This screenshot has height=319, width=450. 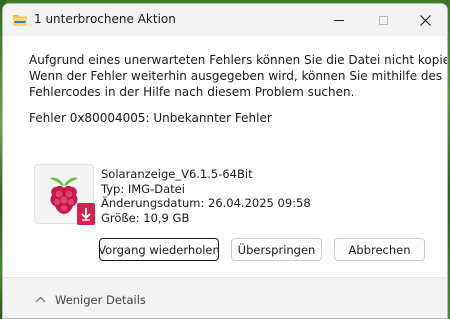 I want to click on download-badge, so click(x=86, y=214).